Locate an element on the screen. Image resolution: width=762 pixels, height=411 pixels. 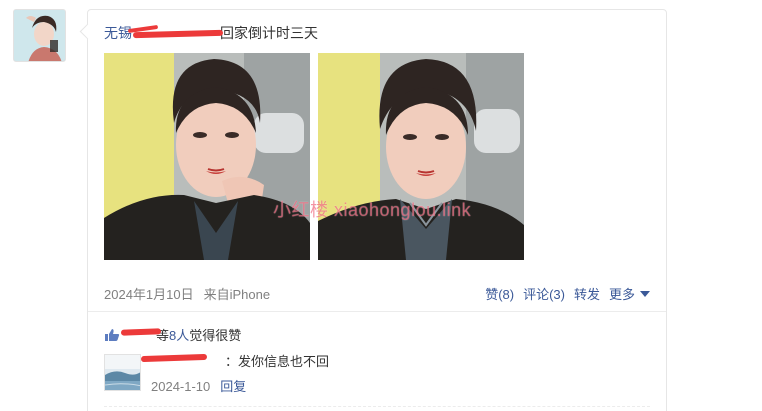
post-actions: 赞(8) 评论(3) 转发 更多 is located at coordinates (567, 293).